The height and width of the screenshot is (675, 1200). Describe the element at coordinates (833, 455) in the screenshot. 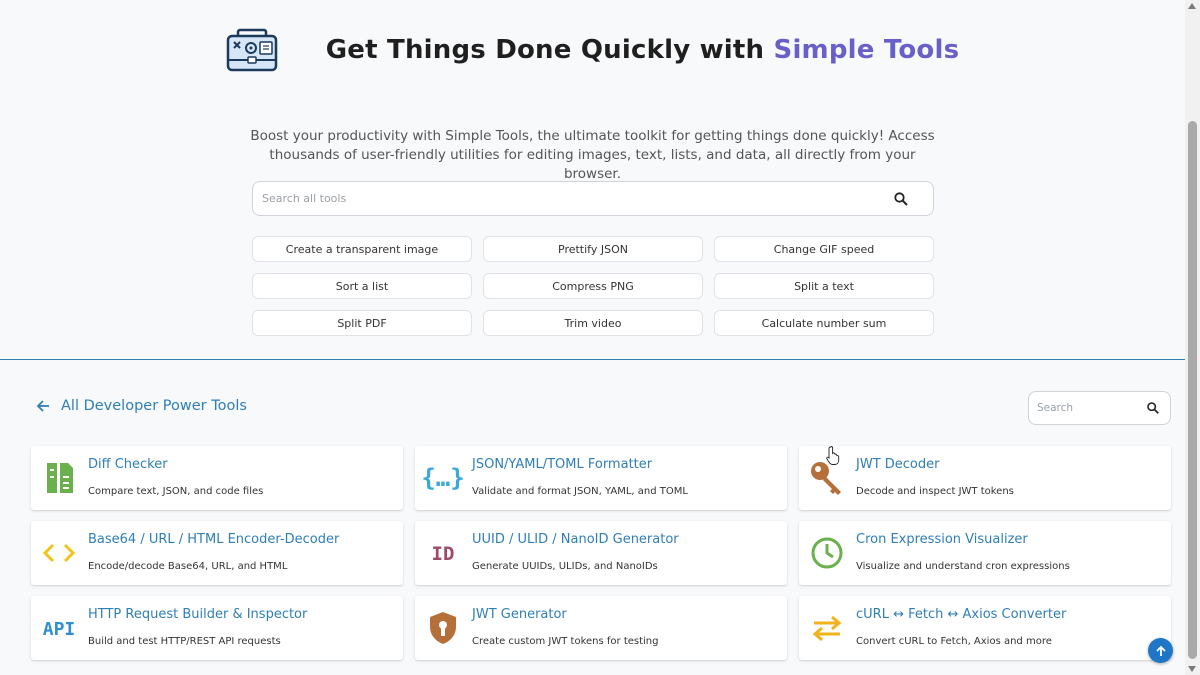

I see `hand-cursor-icon` at that location.